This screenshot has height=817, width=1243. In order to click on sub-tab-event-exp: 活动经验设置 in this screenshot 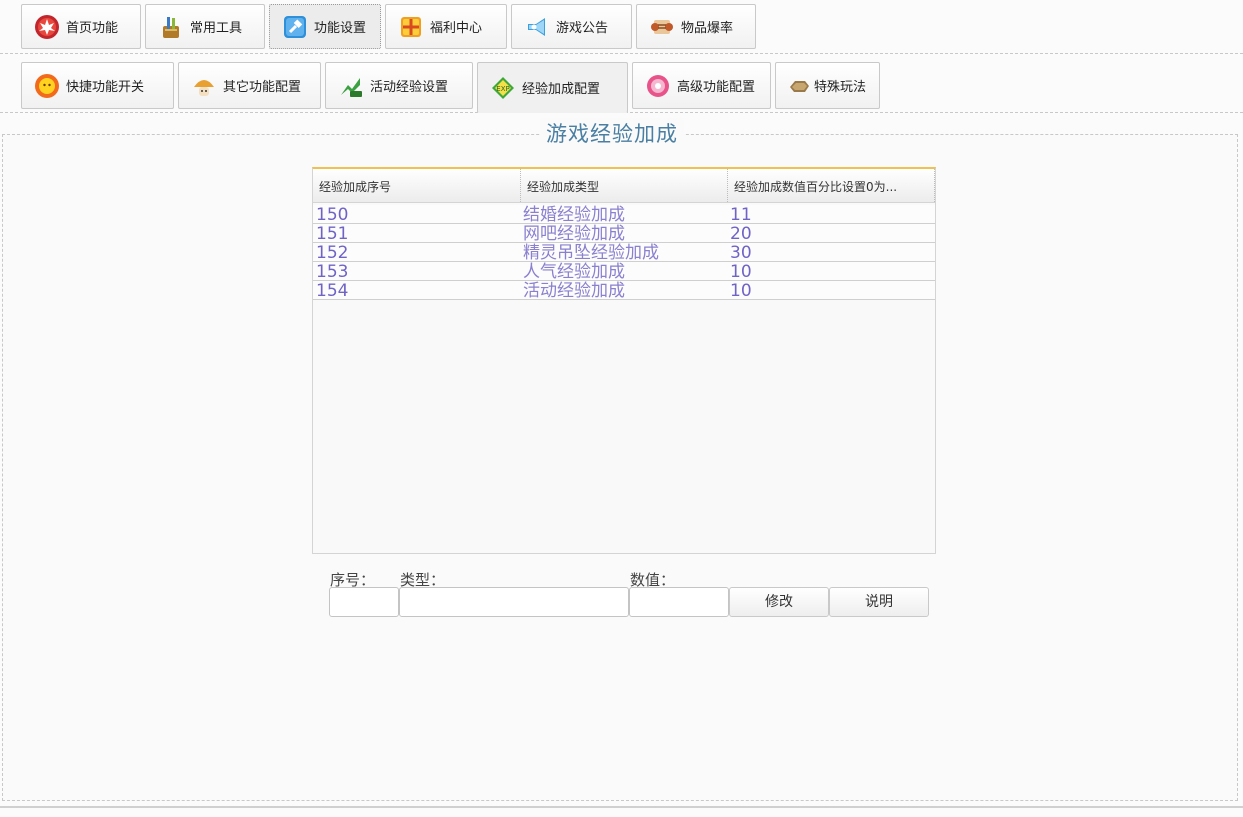, I will do `click(399, 85)`.